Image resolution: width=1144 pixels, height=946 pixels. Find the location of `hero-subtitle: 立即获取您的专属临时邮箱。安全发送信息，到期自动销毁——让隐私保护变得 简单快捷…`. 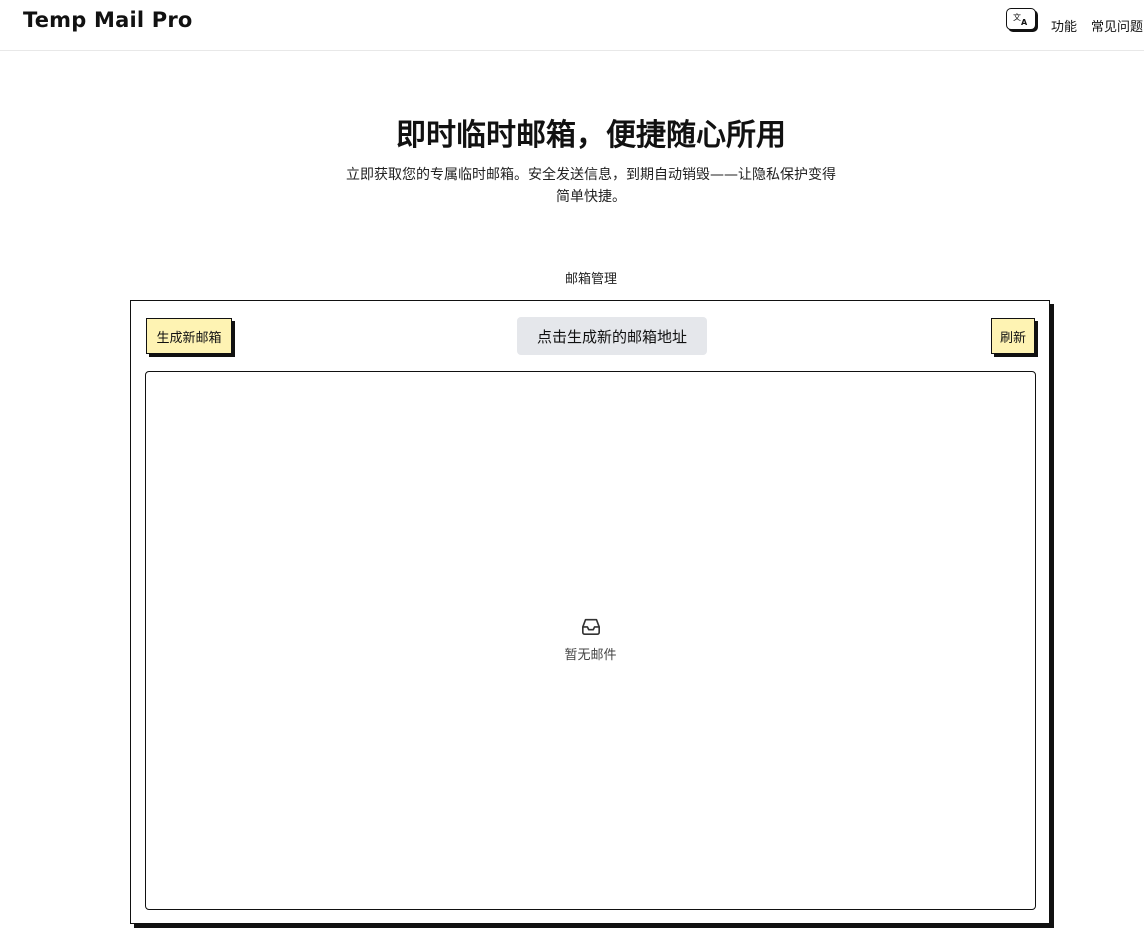

hero-subtitle: 立即获取您的专属临时邮箱。安全发送信息，到期自动销毁——让隐私保护变得 简单快捷… is located at coordinates (591, 186).